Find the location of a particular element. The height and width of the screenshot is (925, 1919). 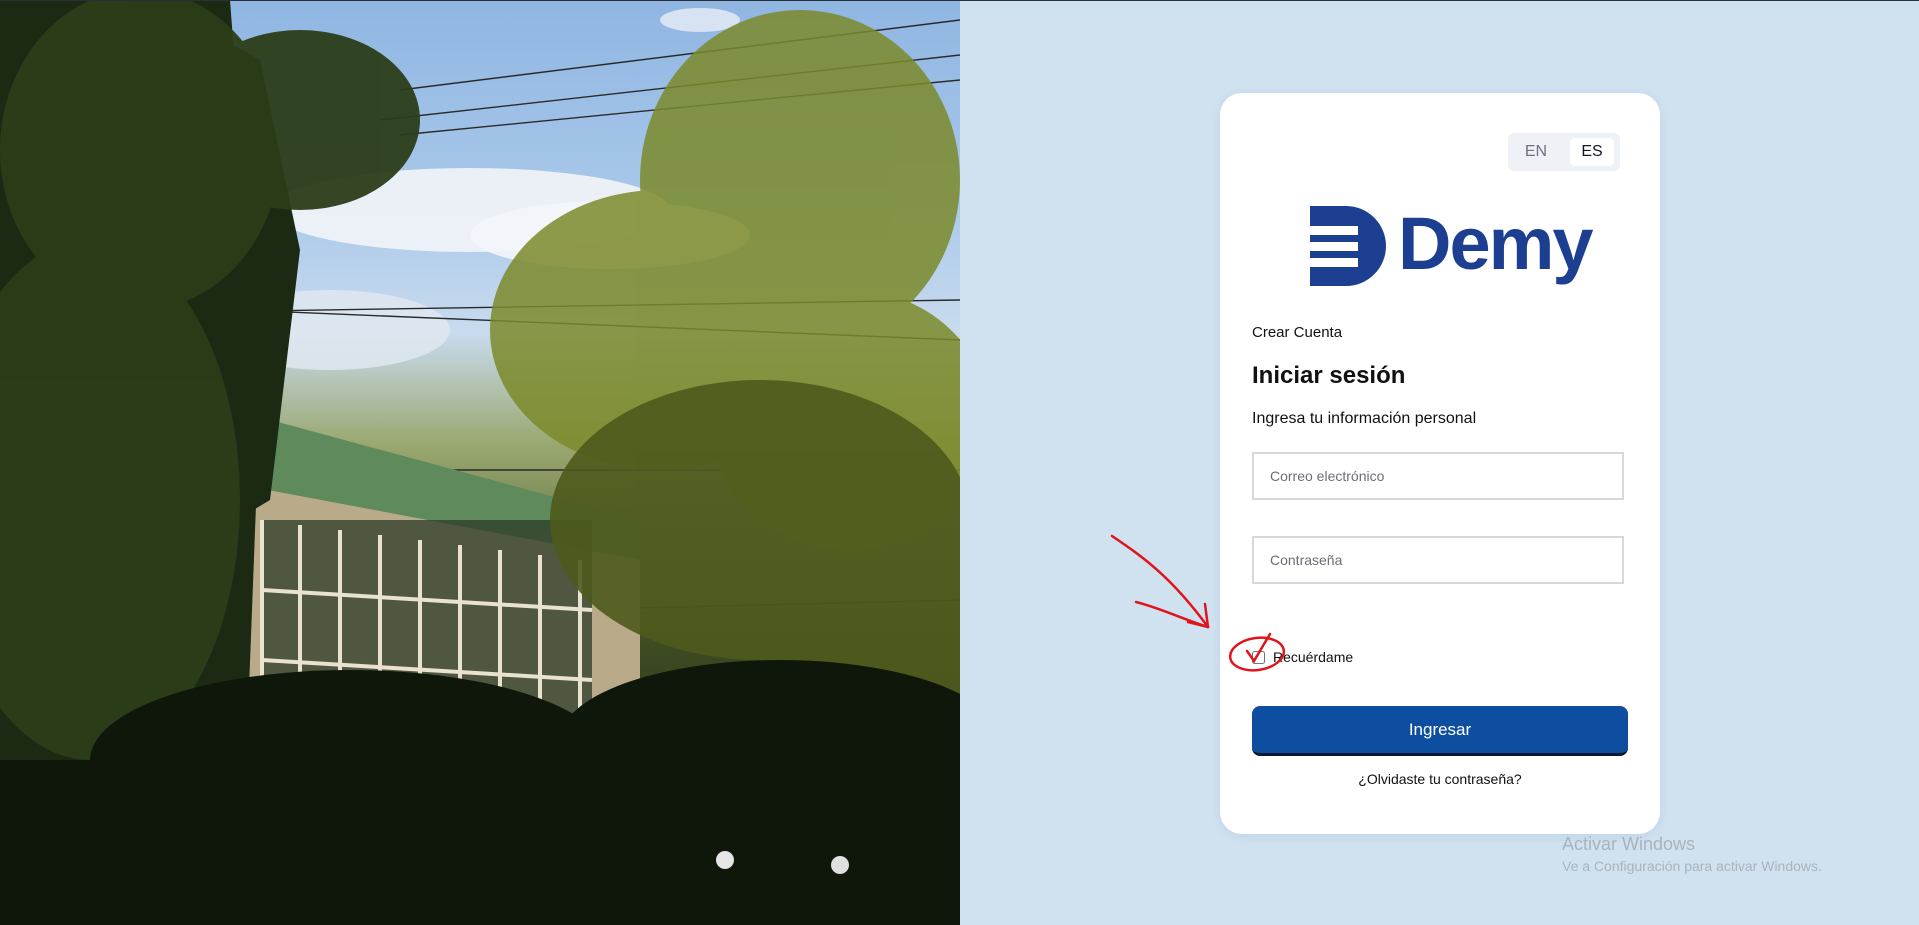

windows-activation-title: Activar Windows is located at coordinates (1629, 844).